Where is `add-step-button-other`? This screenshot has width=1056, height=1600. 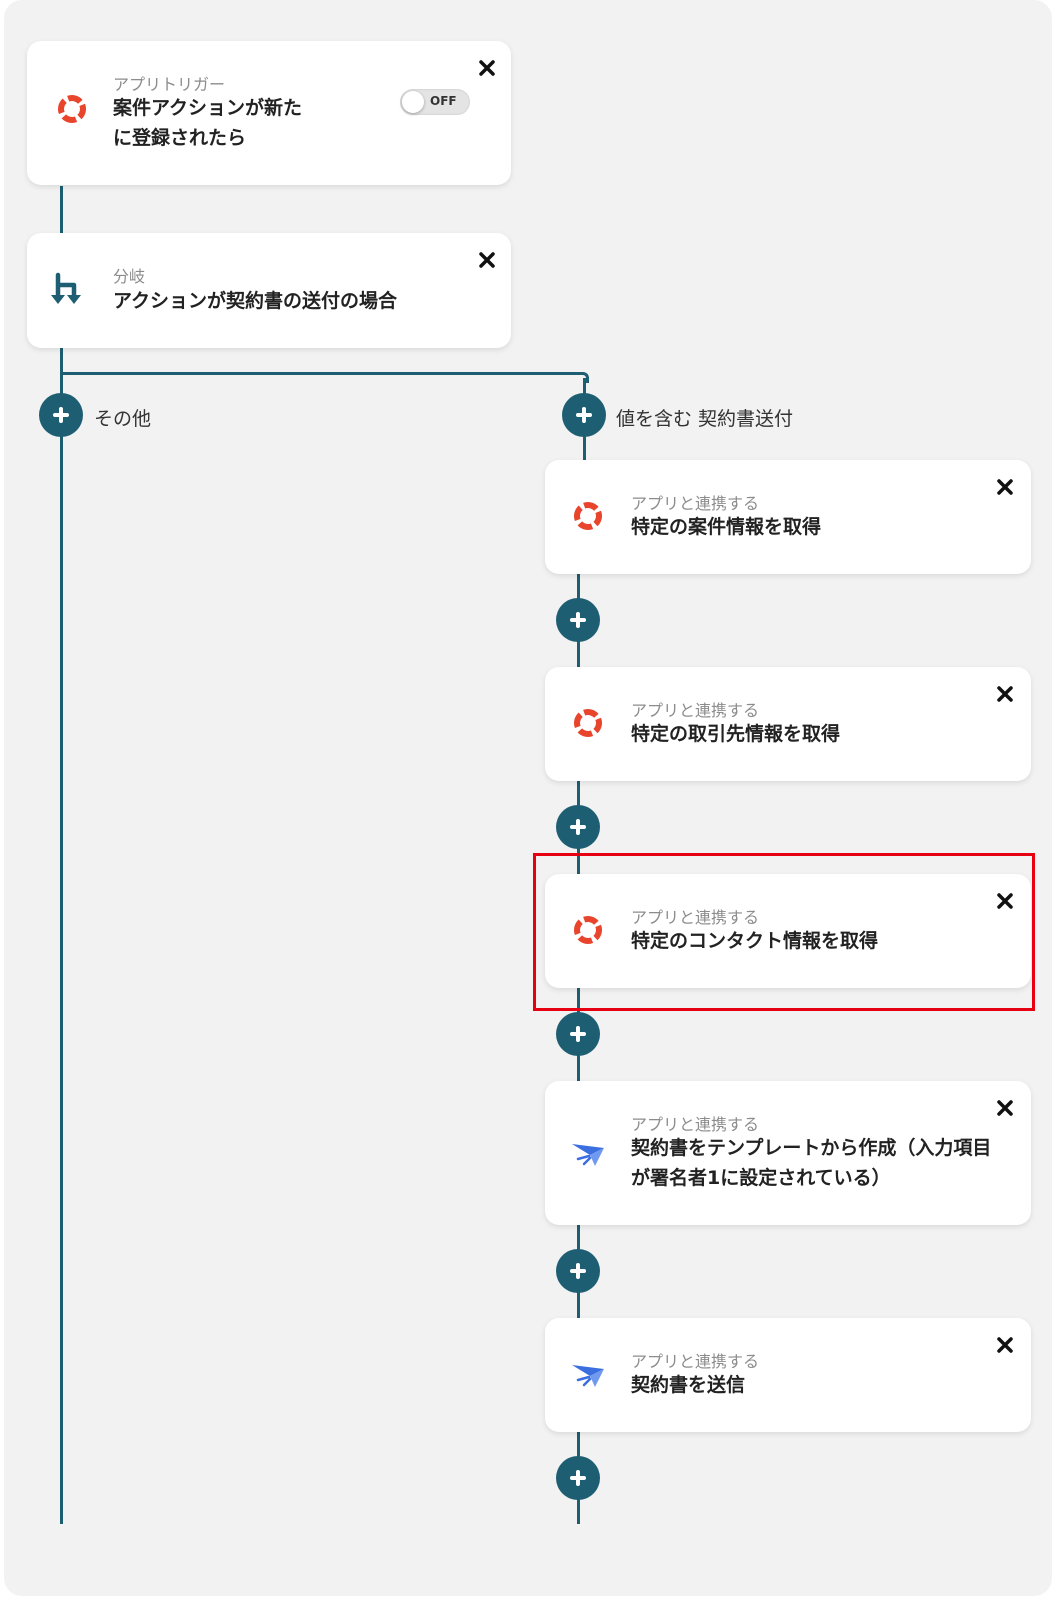
add-step-button-other is located at coordinates (61, 415).